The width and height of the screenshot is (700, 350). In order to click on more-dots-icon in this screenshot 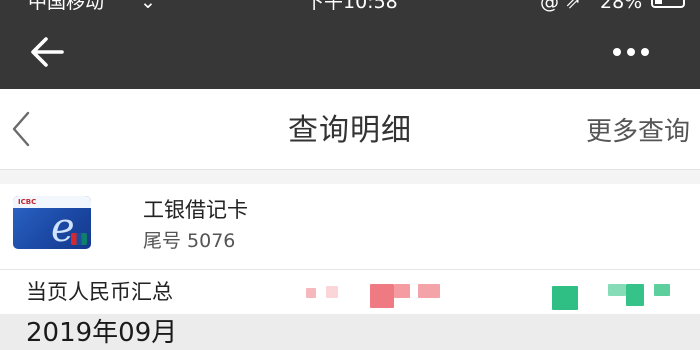, I will do `click(631, 52)`.